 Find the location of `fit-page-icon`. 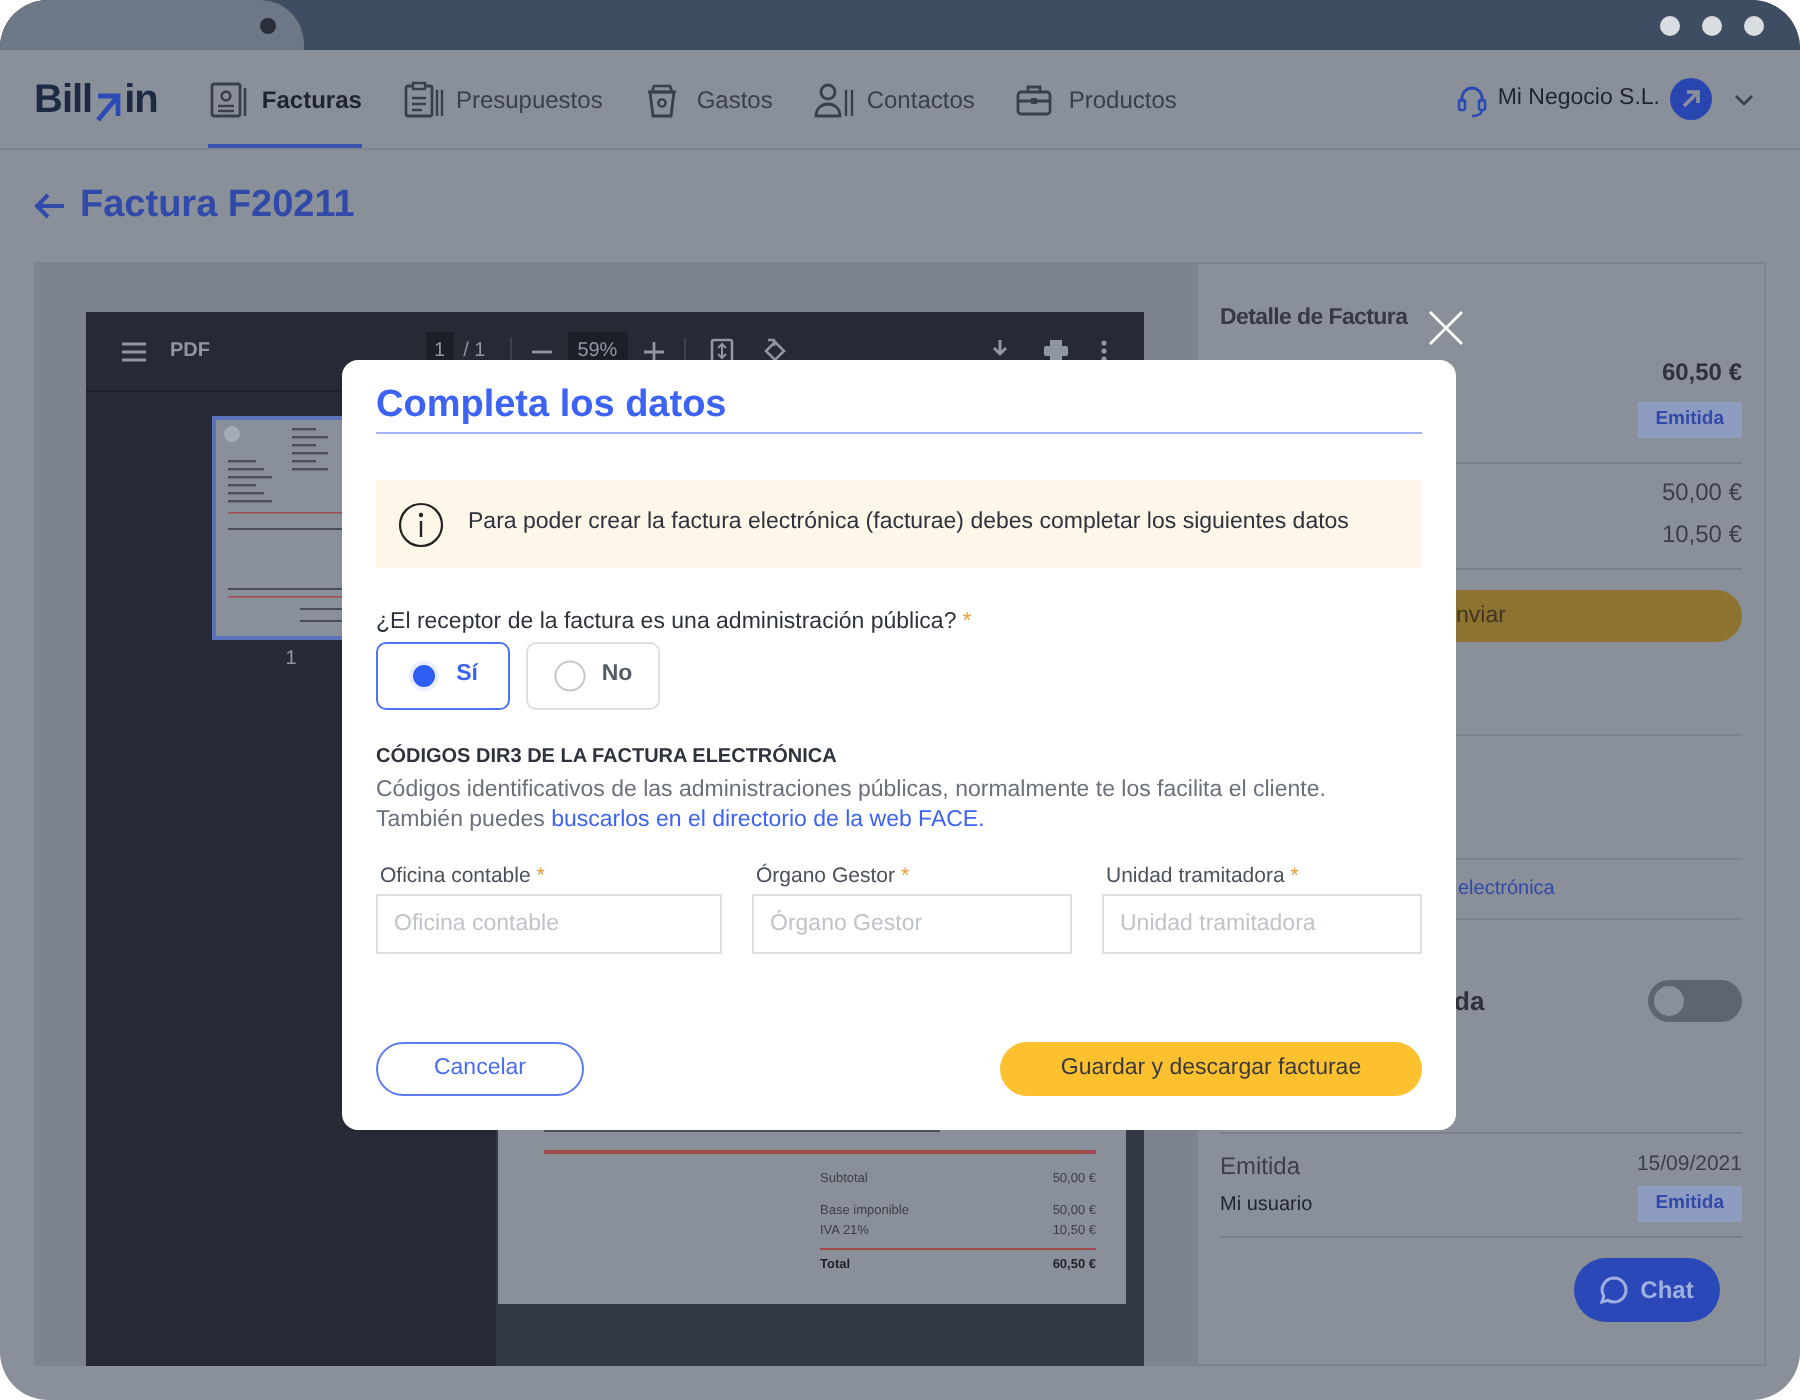

fit-page-icon is located at coordinates (721, 351).